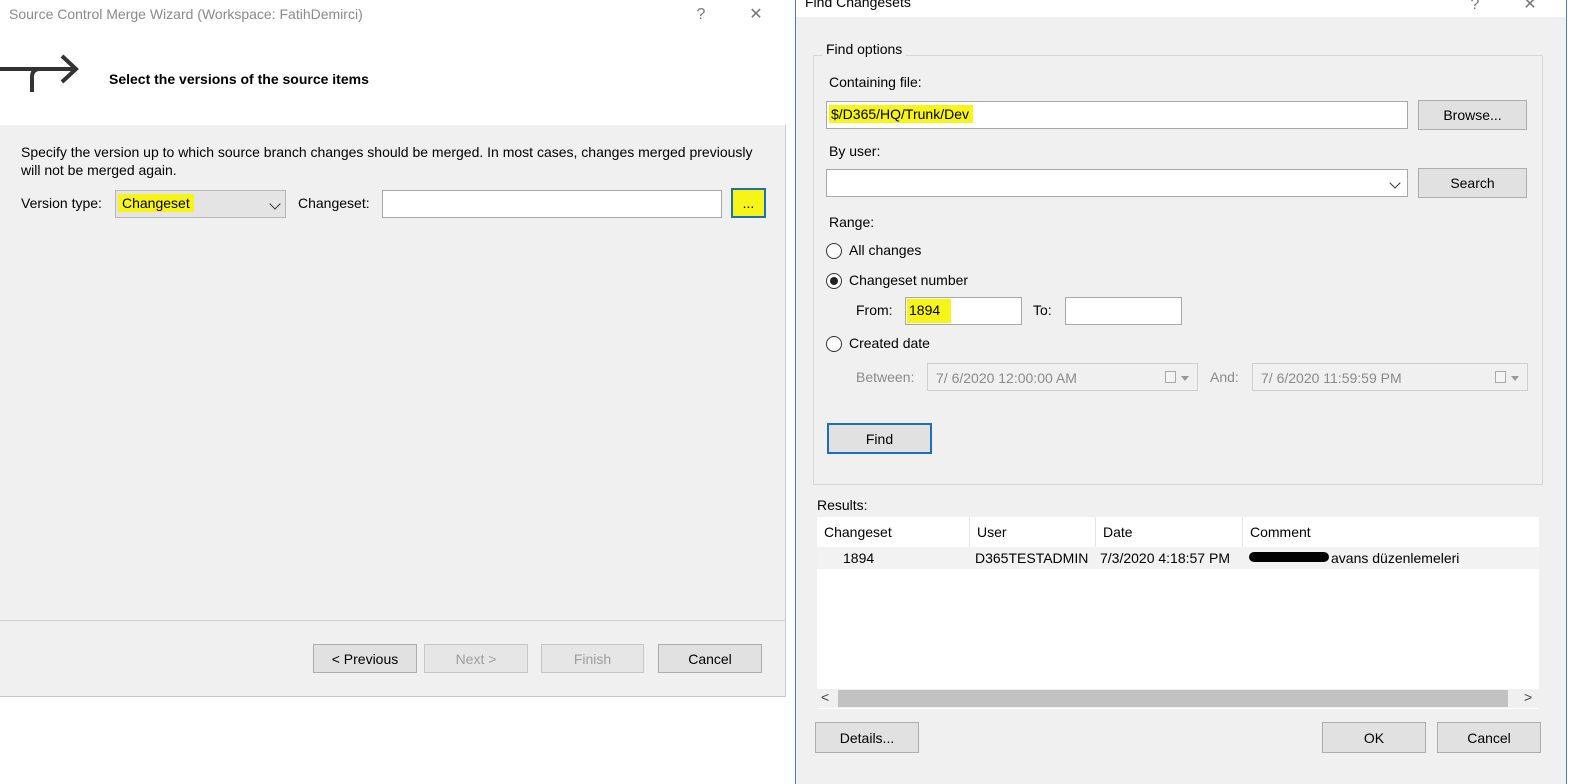 Image resolution: width=1589 pixels, height=784 pixels. What do you see at coordinates (1006, 378) in the screenshot?
I see `between-date-value: 7/ 6/2020 12:00:00 AM` at bounding box center [1006, 378].